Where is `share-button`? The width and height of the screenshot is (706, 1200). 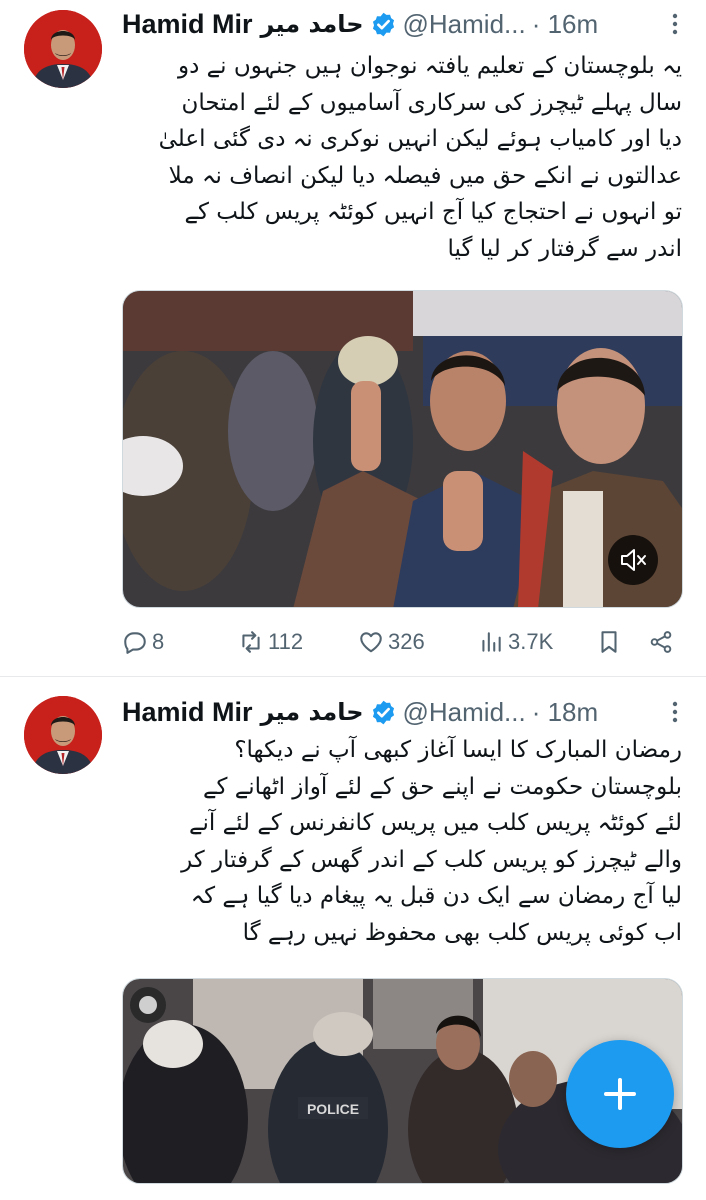 share-button is located at coordinates (663, 642).